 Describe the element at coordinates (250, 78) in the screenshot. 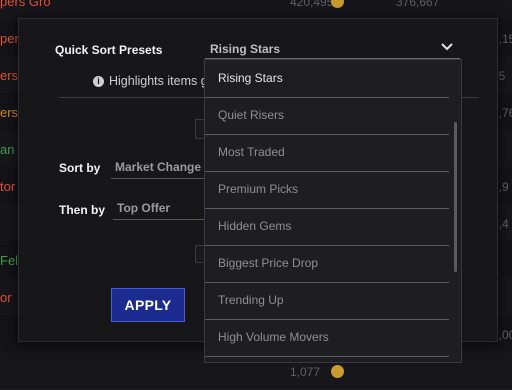

I see `dropdown-option-label: Rising Stars` at that location.